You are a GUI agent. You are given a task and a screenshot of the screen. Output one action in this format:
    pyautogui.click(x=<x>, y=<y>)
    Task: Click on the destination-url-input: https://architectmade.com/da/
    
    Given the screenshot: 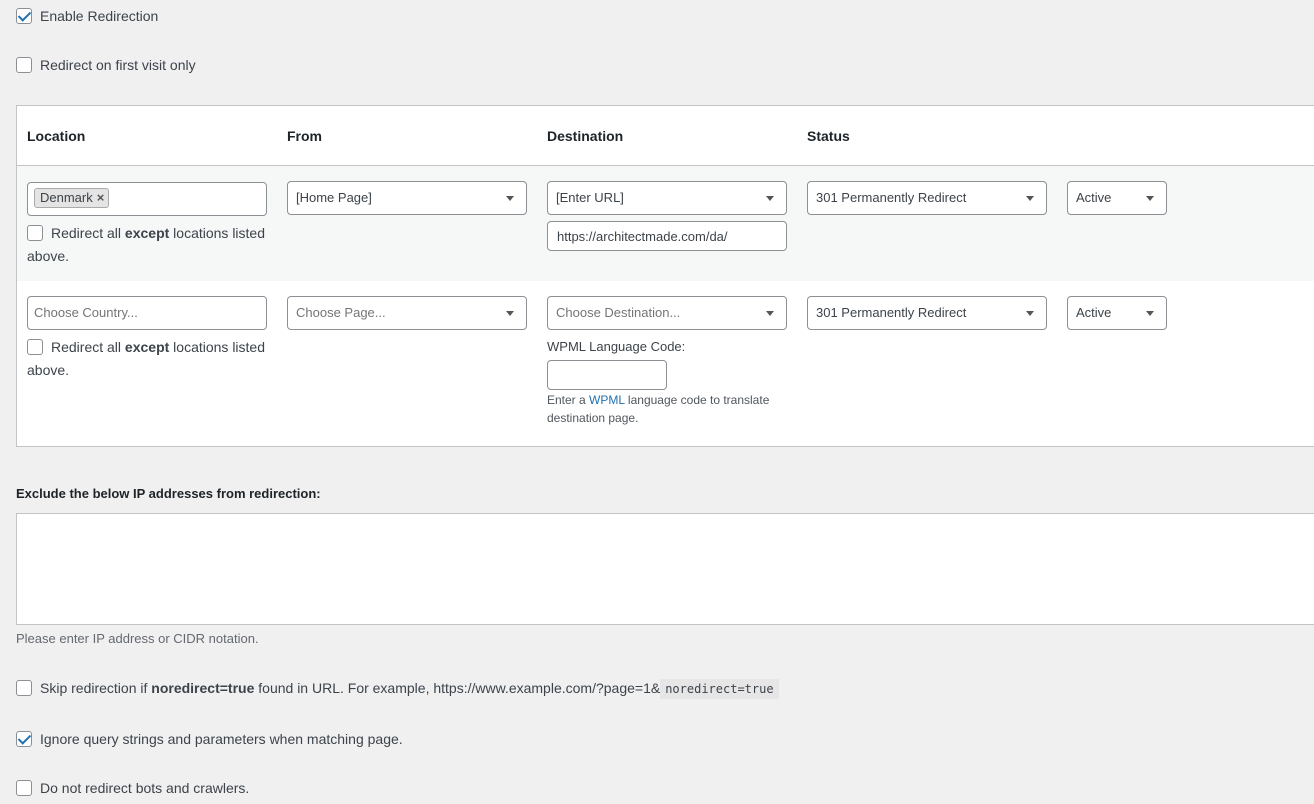 What is the action you would take?
    pyautogui.click(x=667, y=236)
    